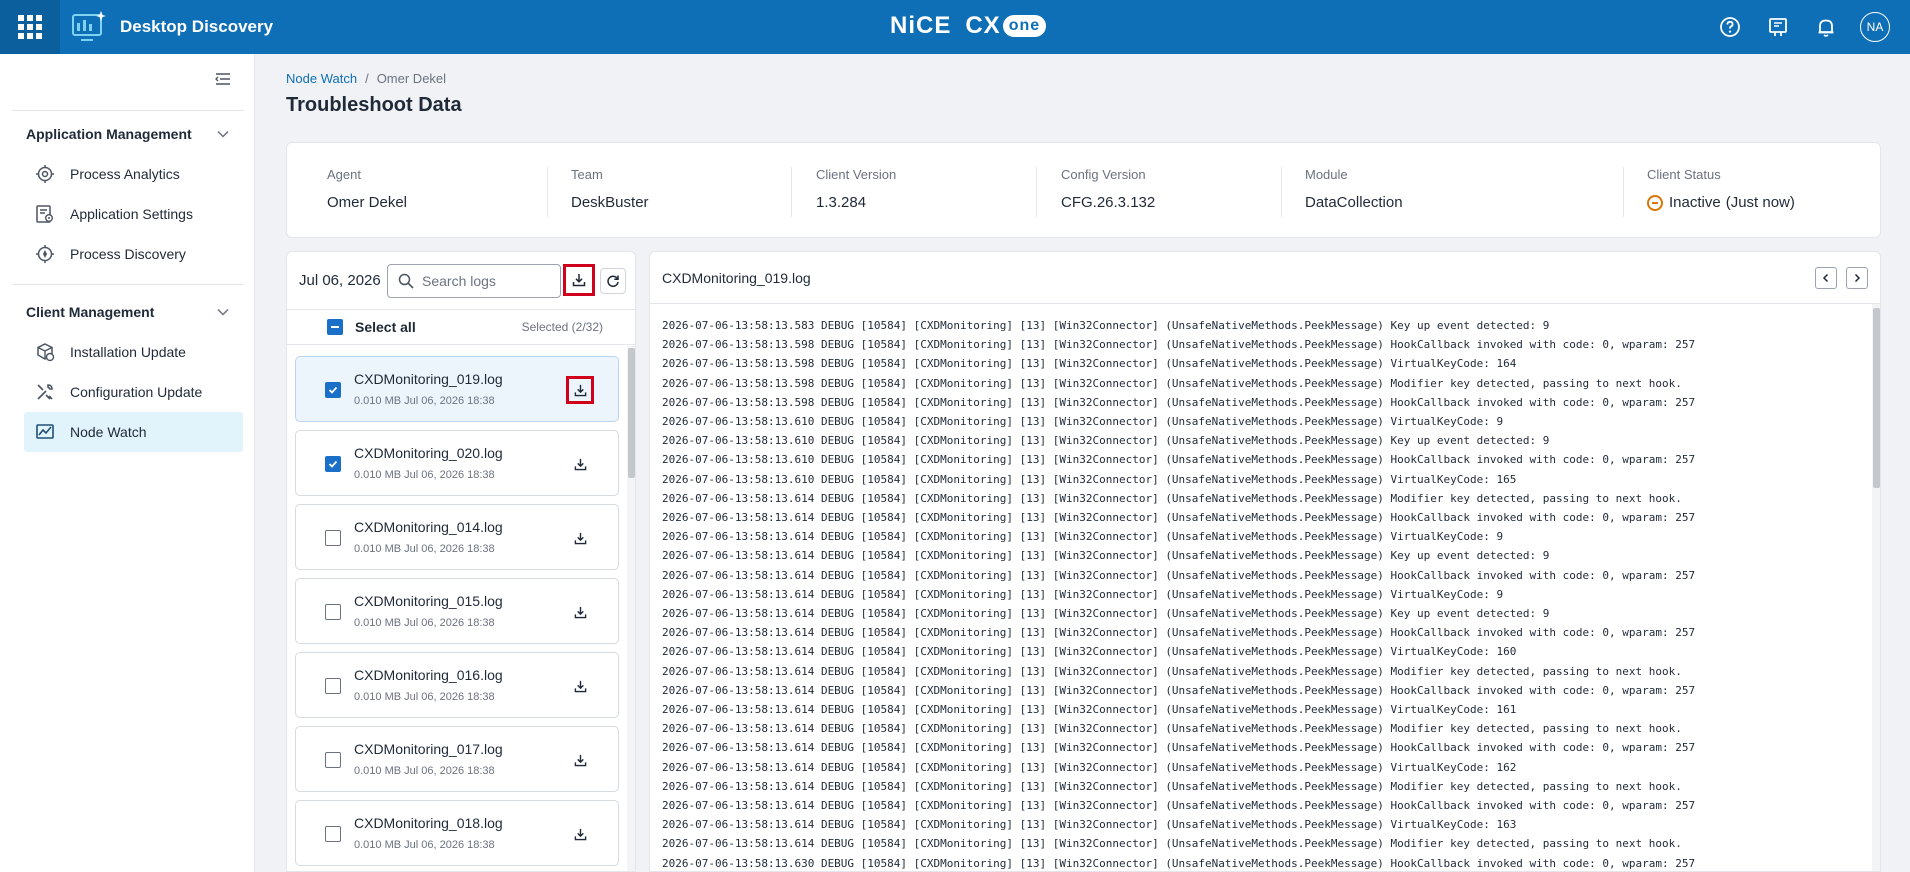 Image resolution: width=1910 pixels, height=872 pixels. Describe the element at coordinates (128, 284) in the screenshot. I see `sidebar-divider` at that location.